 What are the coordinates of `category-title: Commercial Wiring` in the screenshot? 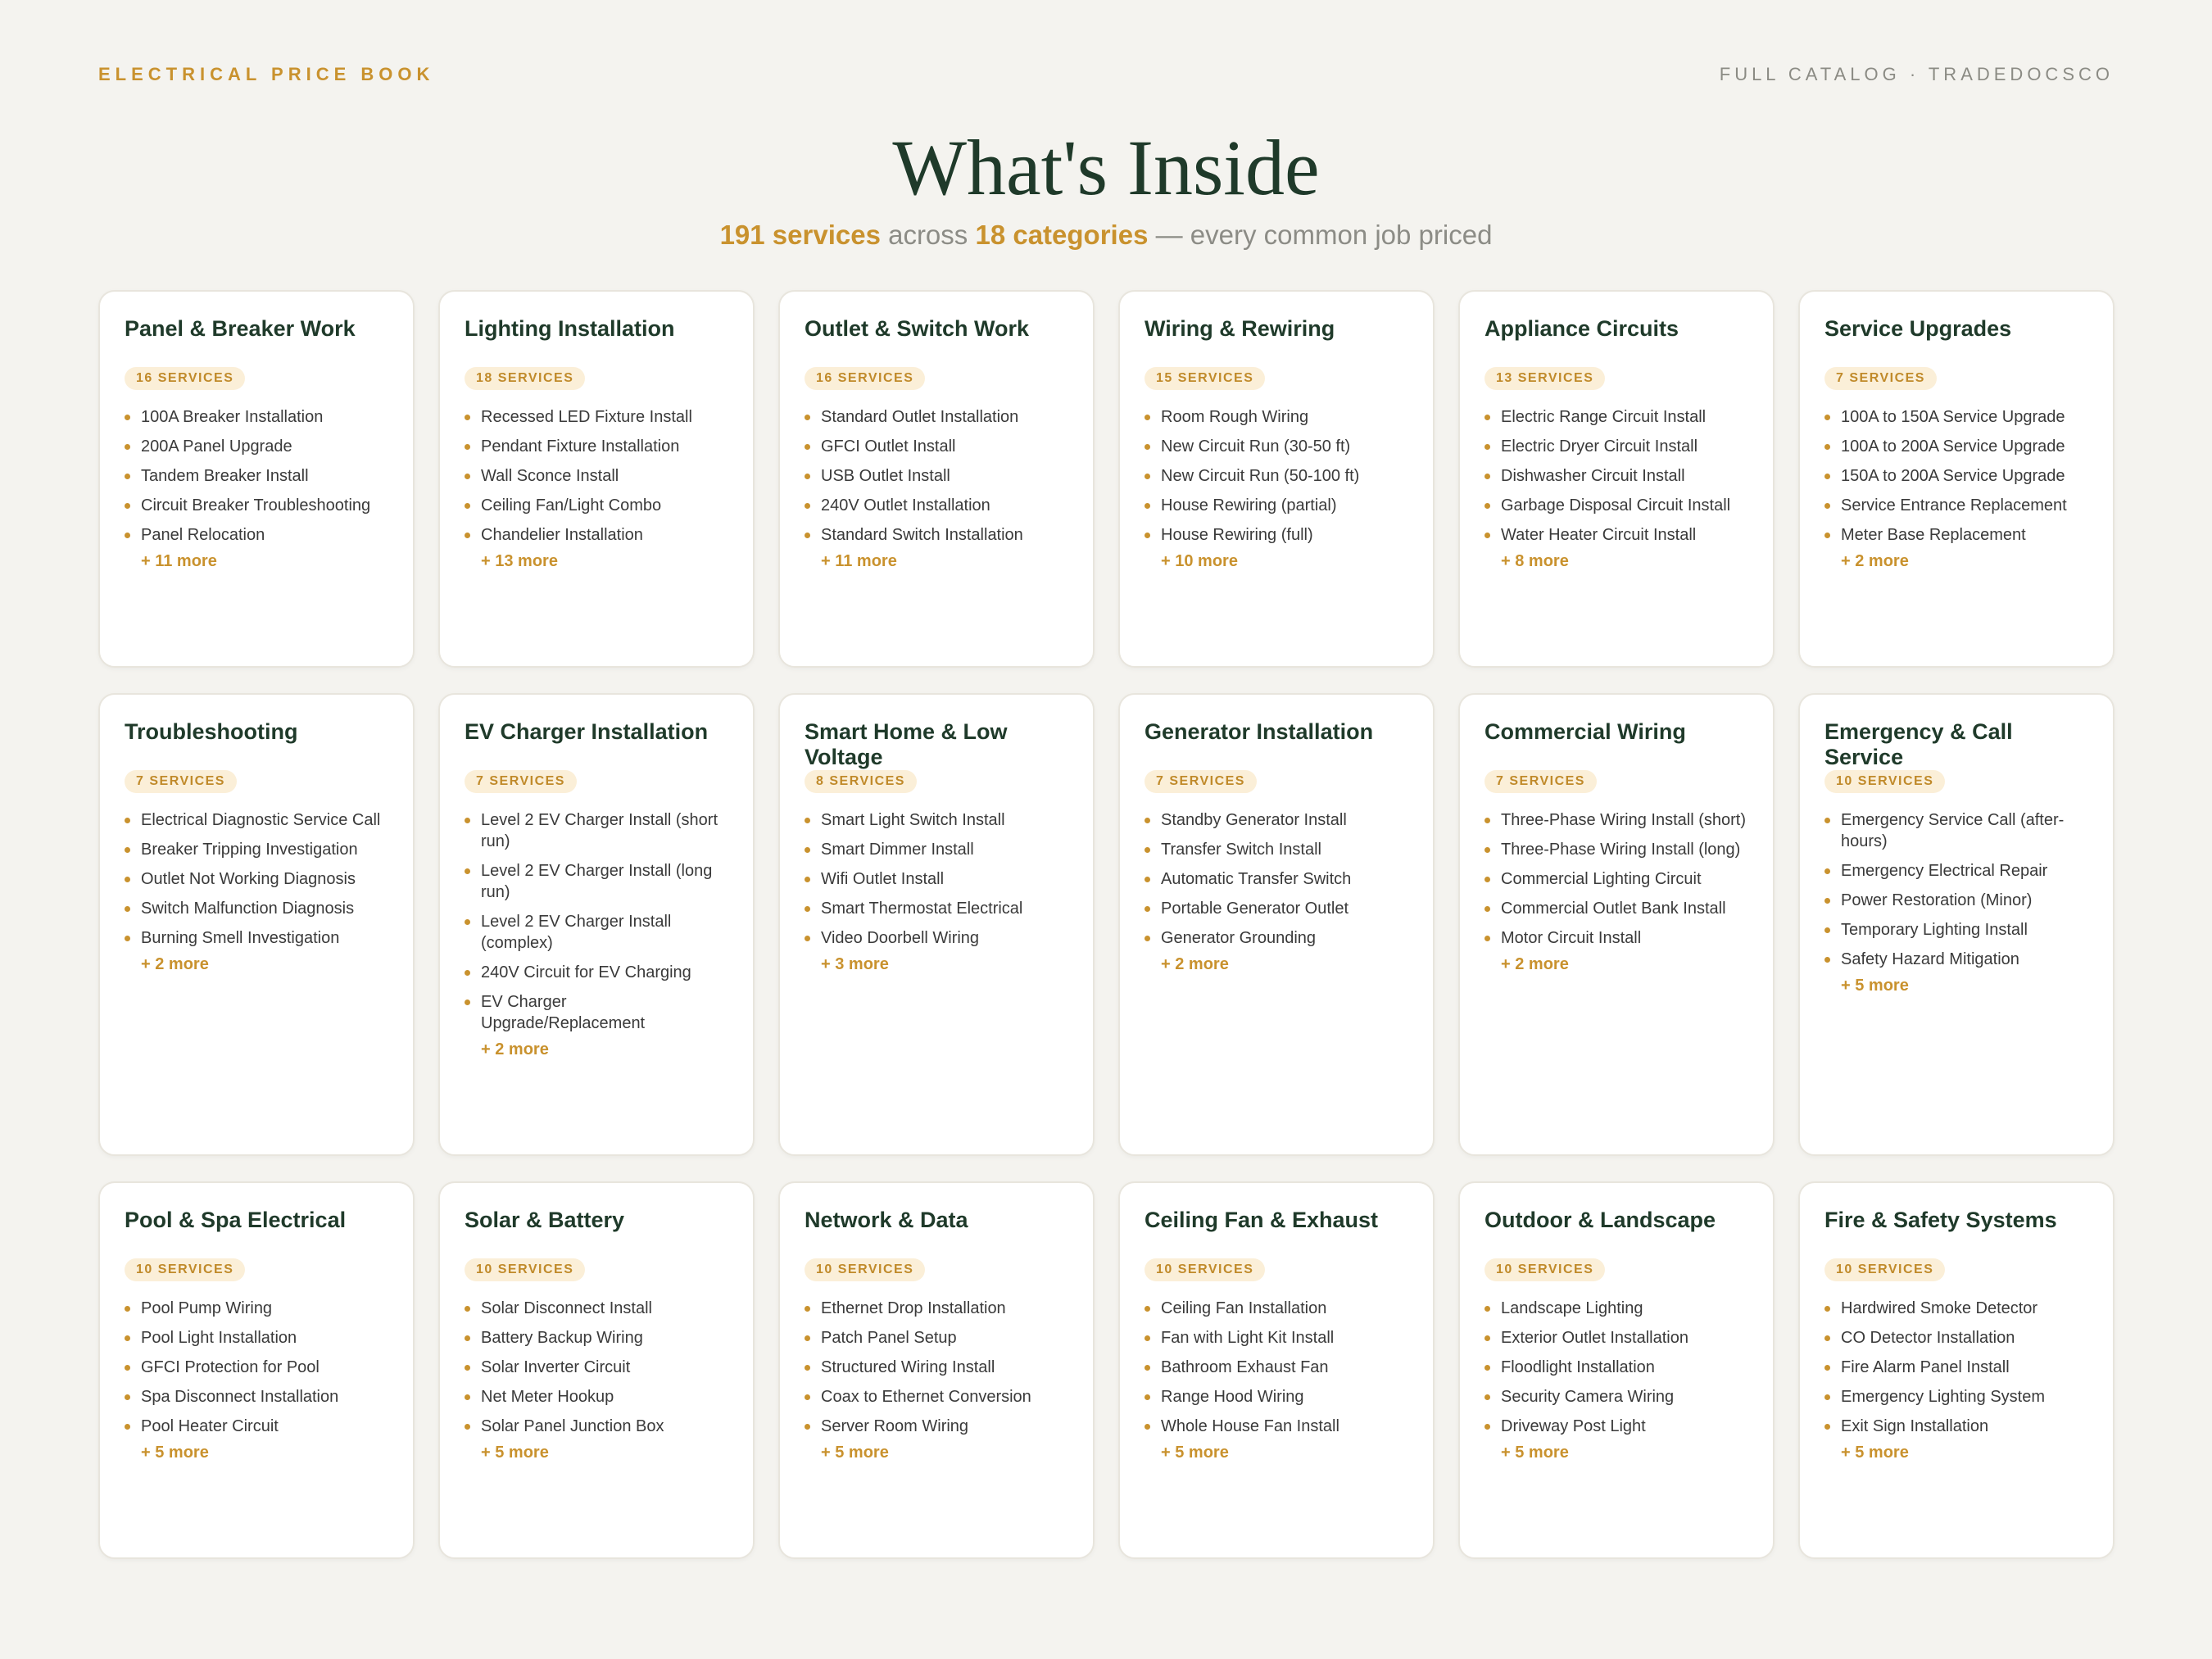 It's located at (1585, 731).